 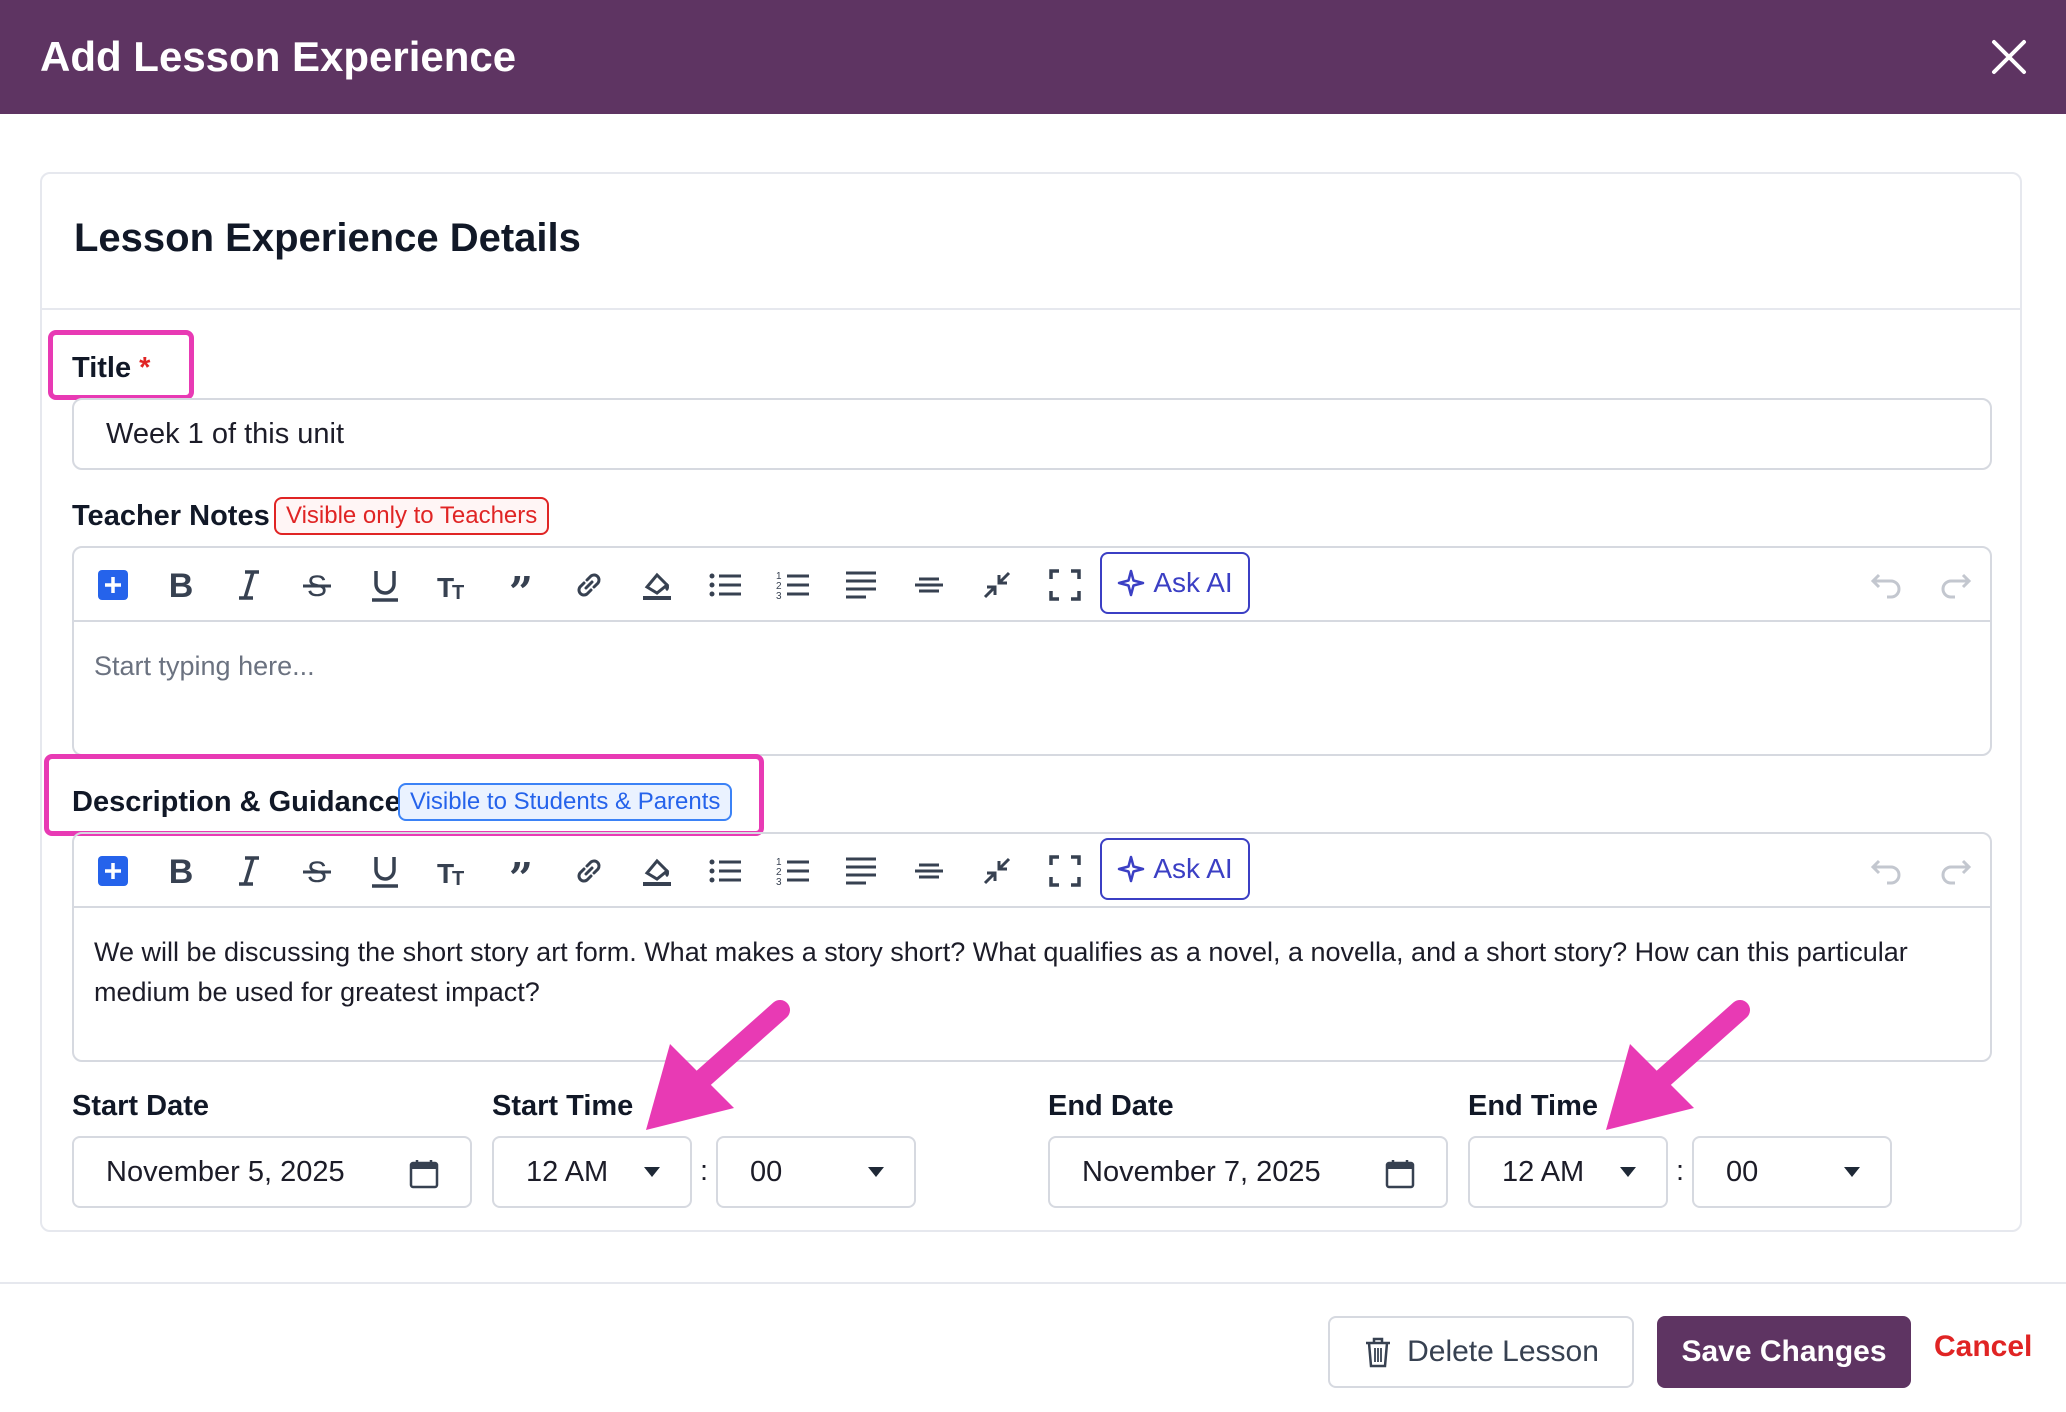 I want to click on start-date-label: Start Date, so click(x=140, y=1106).